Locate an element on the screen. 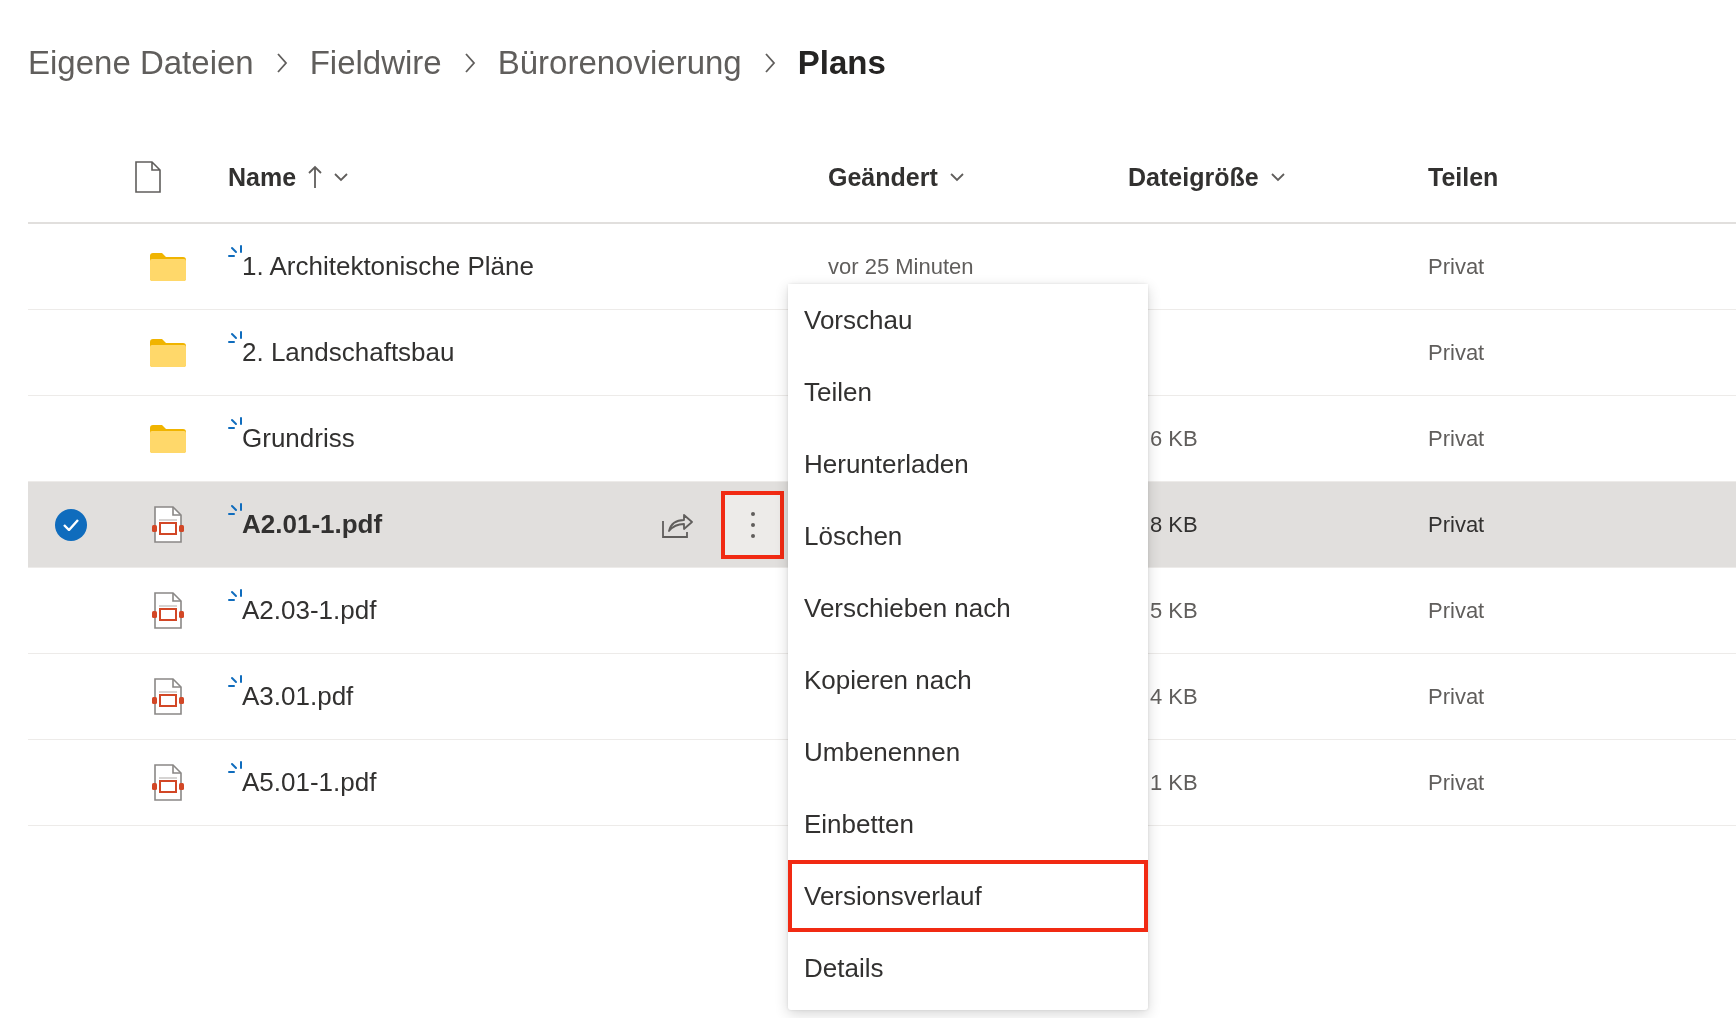  file-size: 8 KB is located at coordinates (1174, 524).